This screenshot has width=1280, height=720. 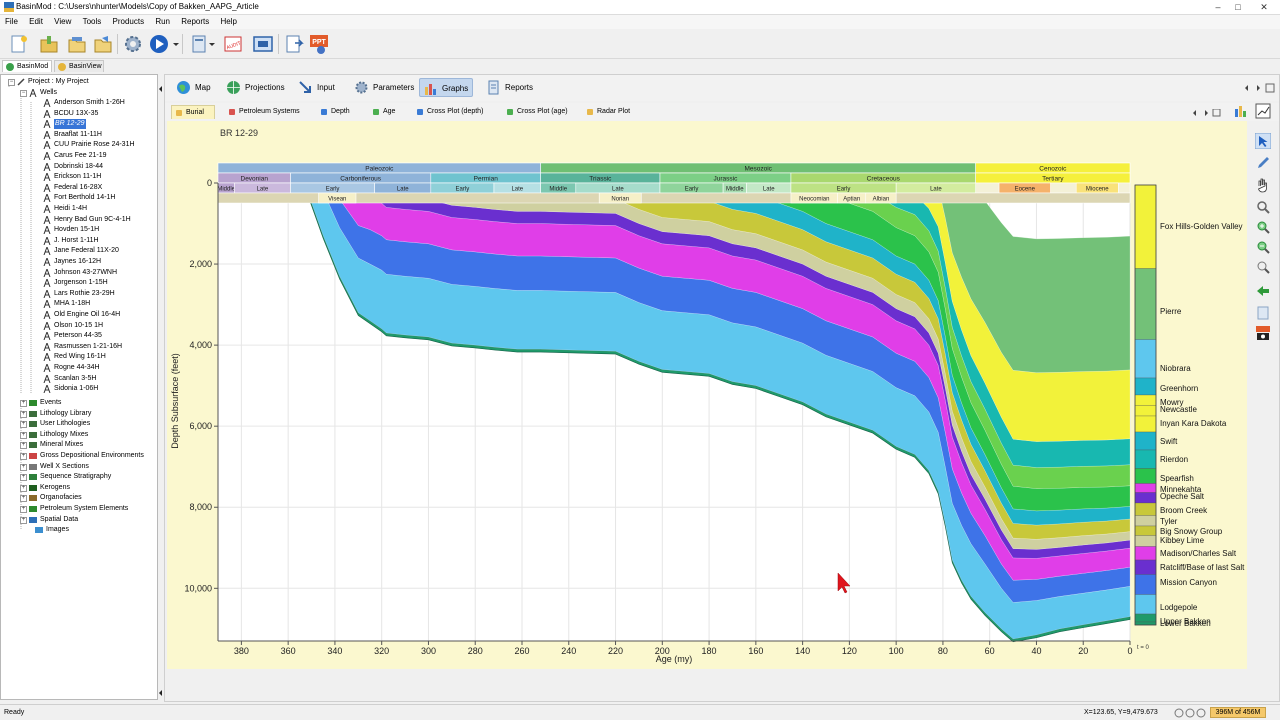 What do you see at coordinates (79, 326) in the screenshot?
I see `tree-well-item: Olson 10-15 1H` at bounding box center [79, 326].